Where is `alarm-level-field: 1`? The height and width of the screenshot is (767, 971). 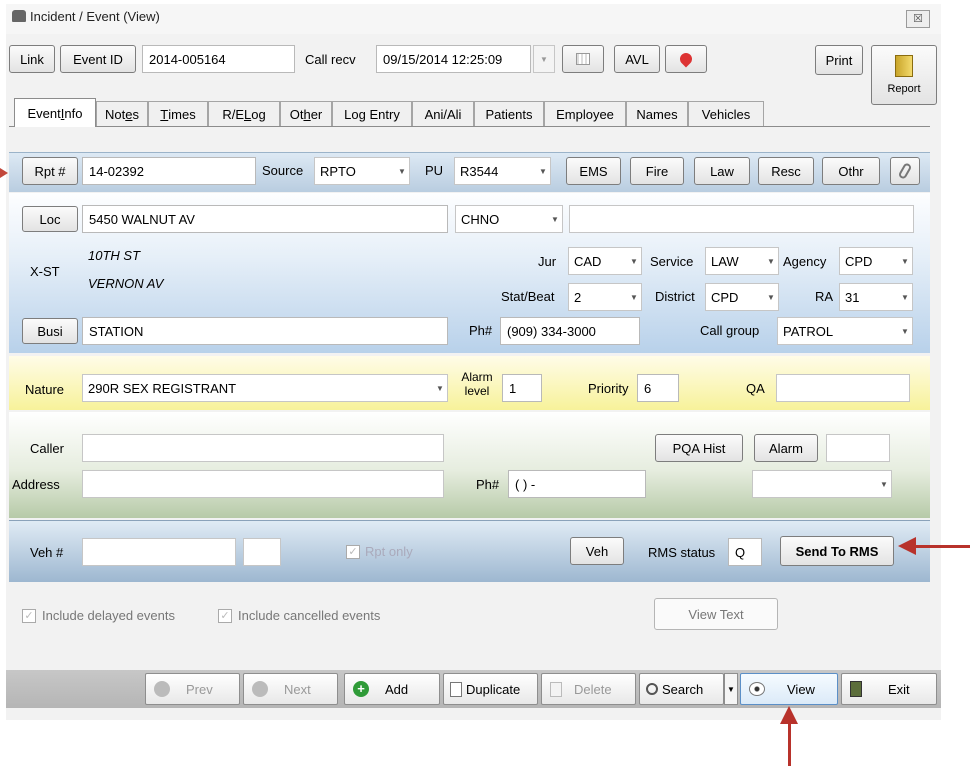 alarm-level-field: 1 is located at coordinates (522, 388).